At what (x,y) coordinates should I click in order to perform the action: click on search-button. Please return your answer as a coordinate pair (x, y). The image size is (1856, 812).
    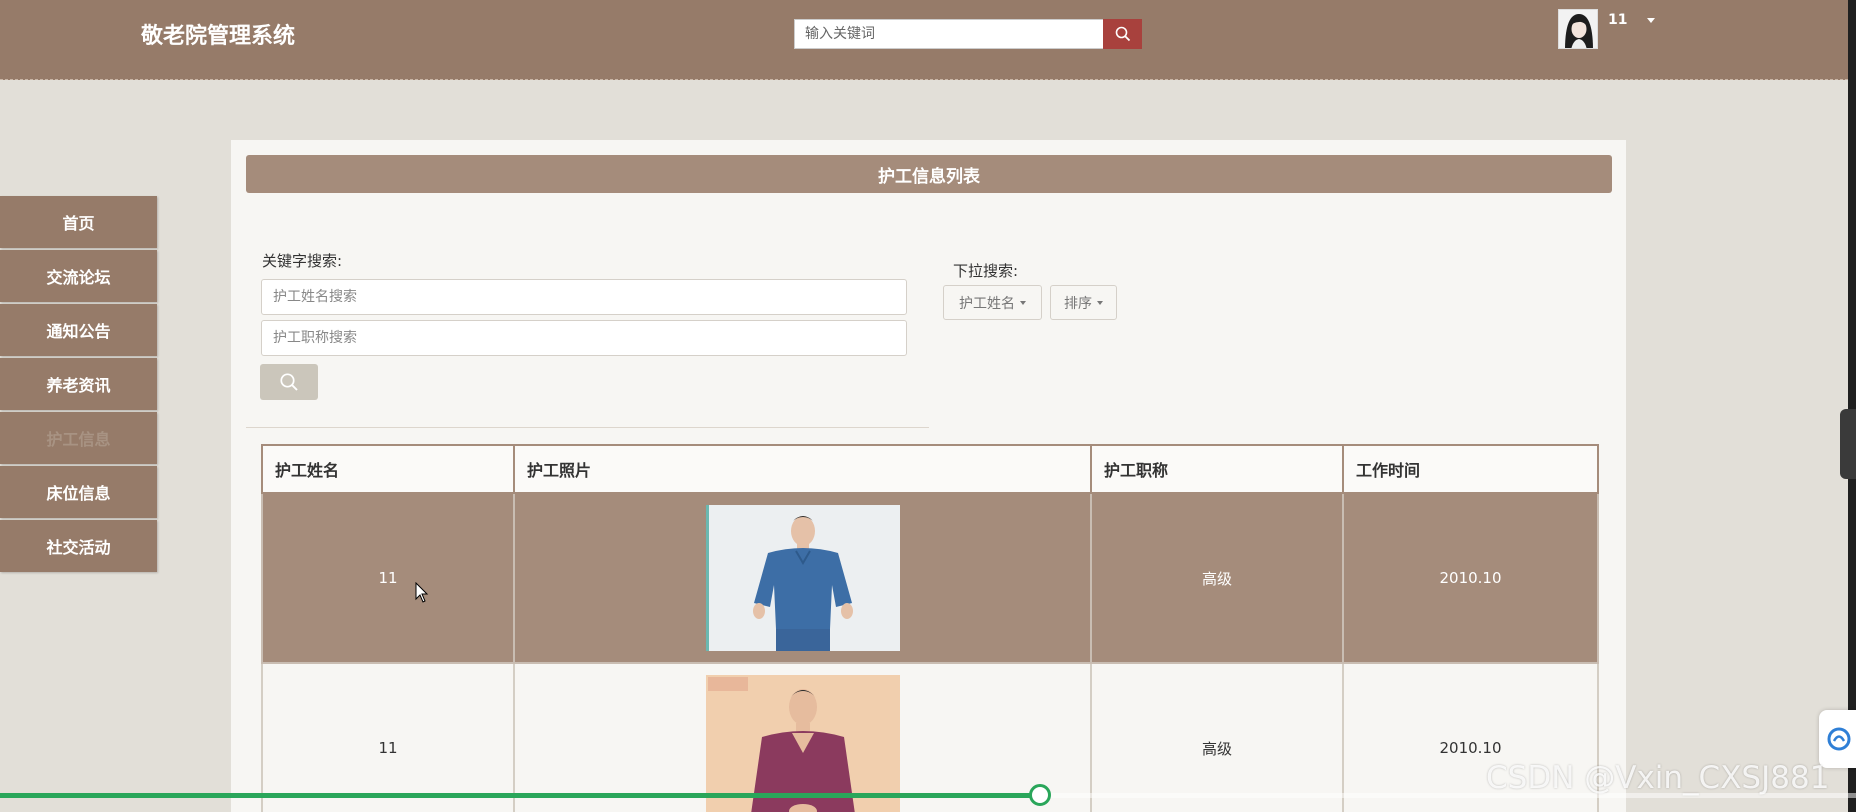
    Looking at the image, I should click on (1122, 34).